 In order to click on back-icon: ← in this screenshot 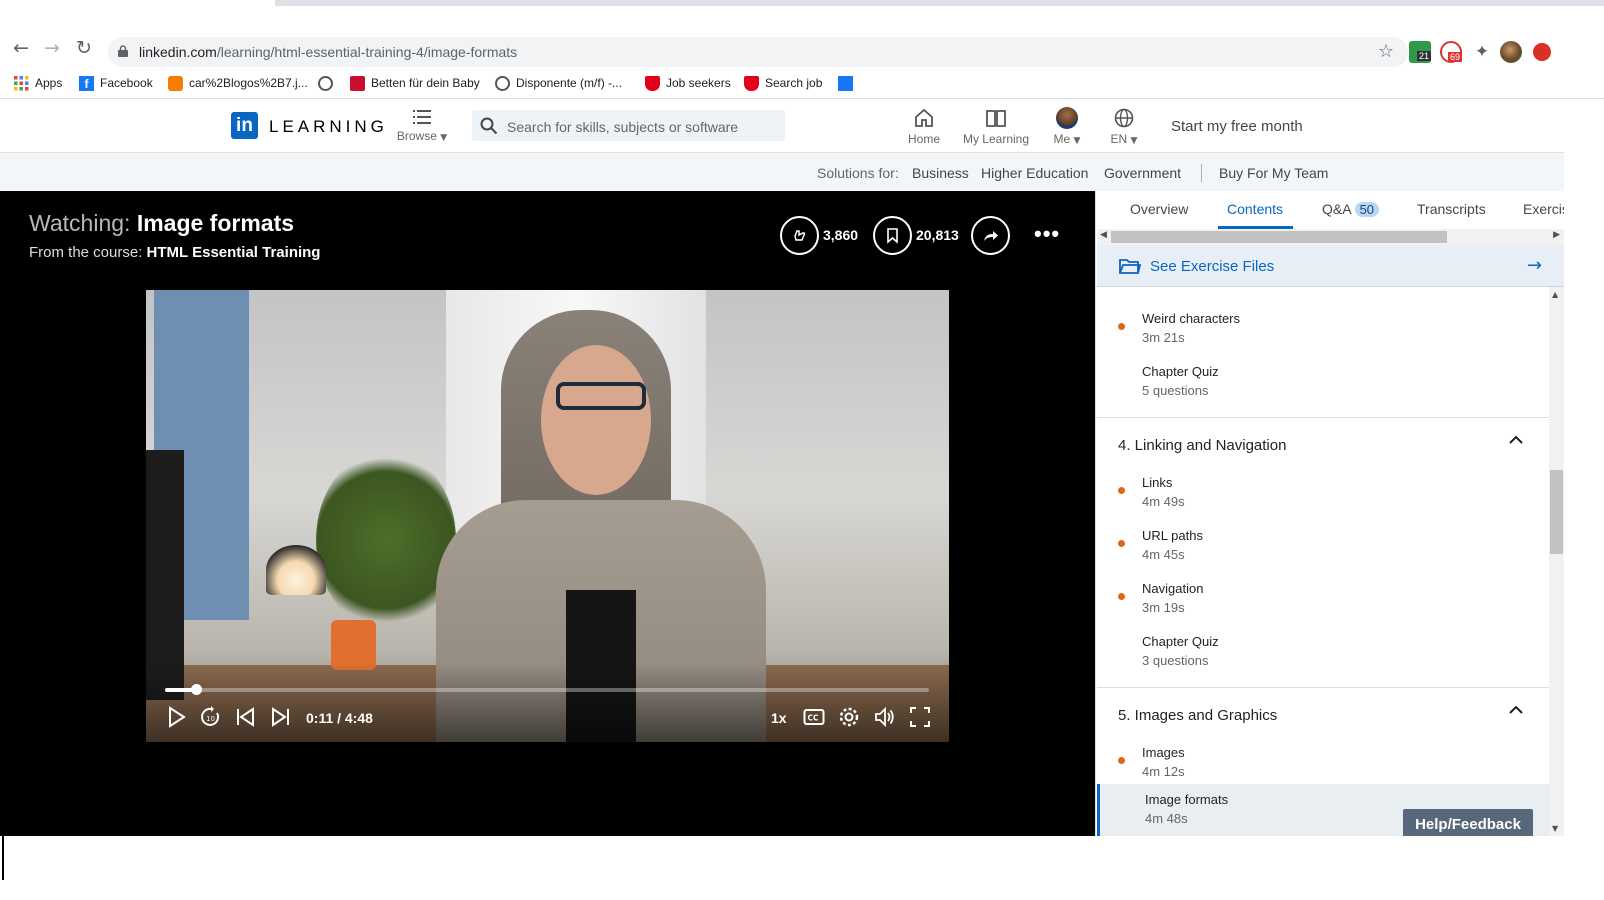, I will do `click(21, 48)`.